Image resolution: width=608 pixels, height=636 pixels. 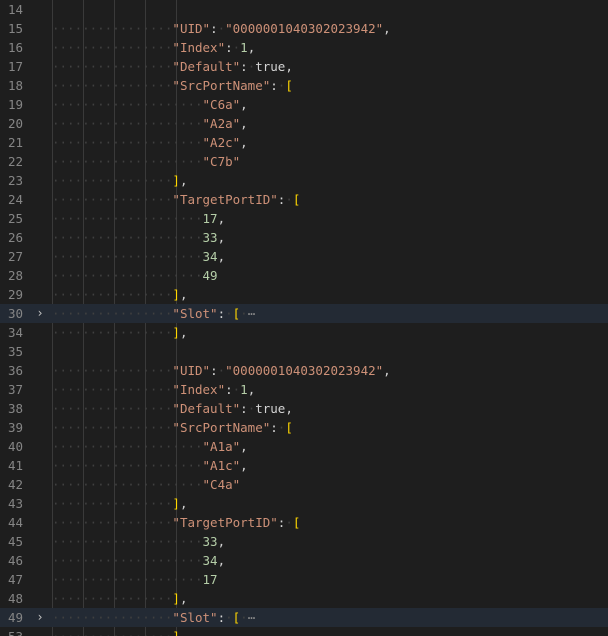 I want to click on code-content: ····················"C7b", so click(x=146, y=161).